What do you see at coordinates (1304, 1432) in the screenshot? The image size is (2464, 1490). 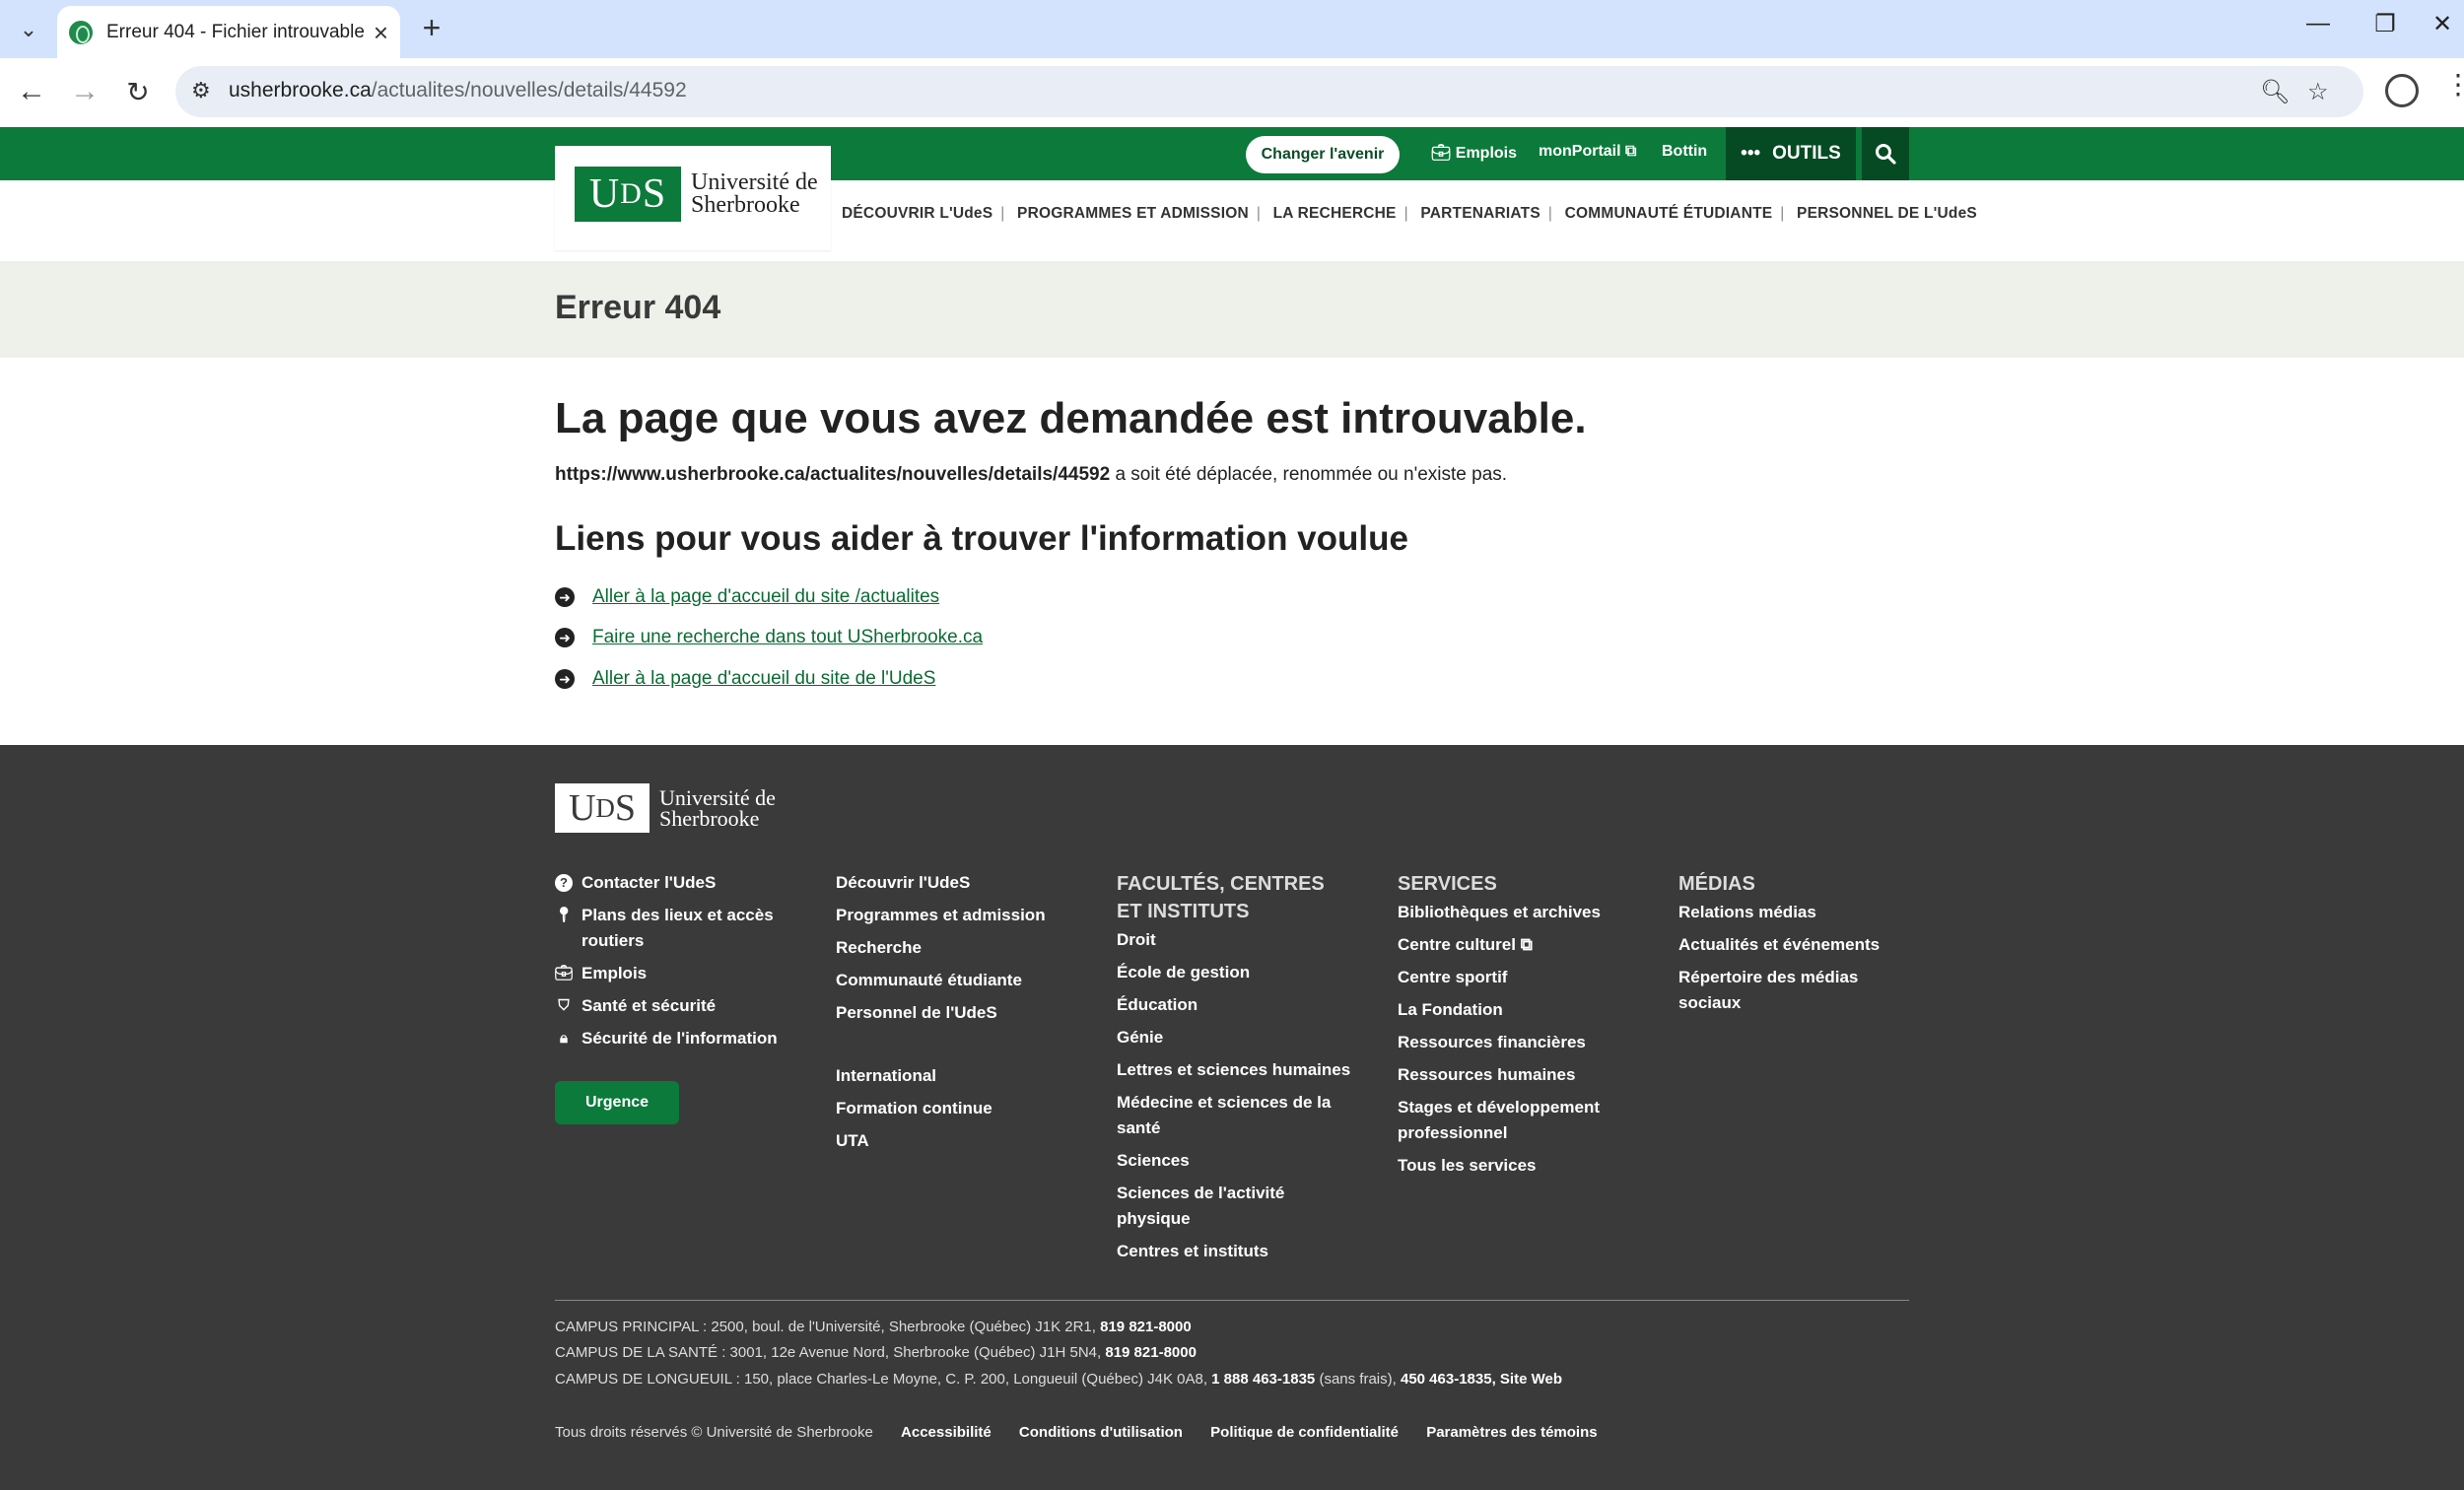 I see `legal-link-confidentialite: Politique de confidentialité` at bounding box center [1304, 1432].